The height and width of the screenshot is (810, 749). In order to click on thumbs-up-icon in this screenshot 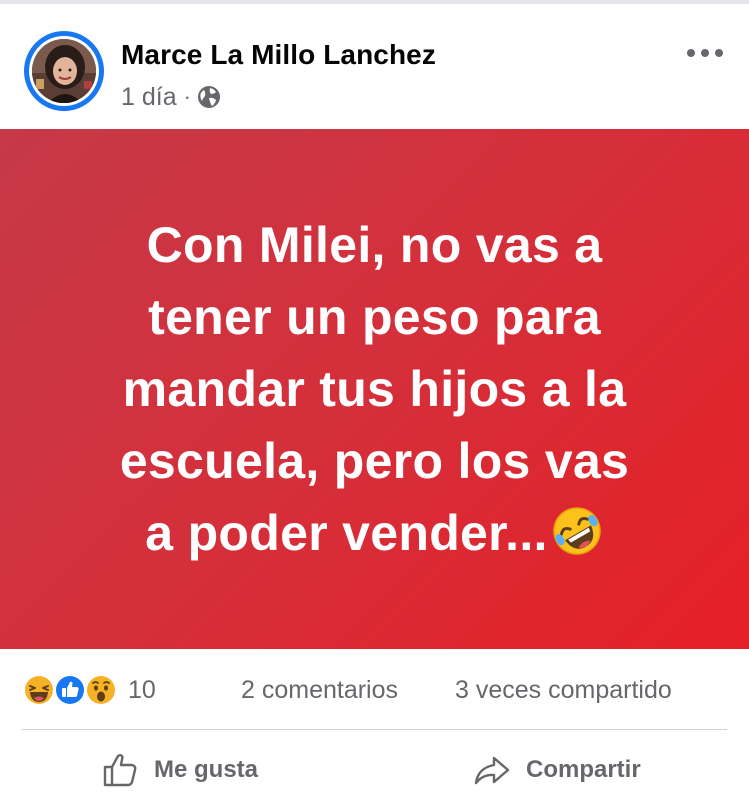, I will do `click(120, 770)`.